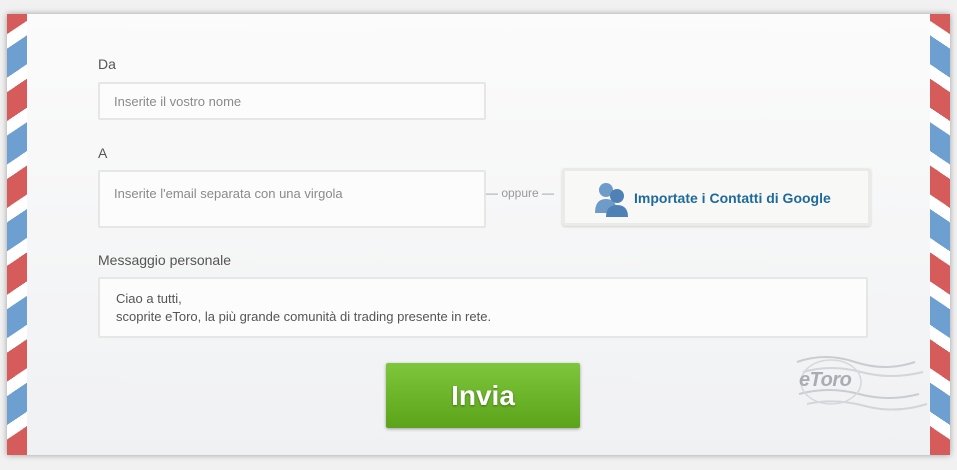 The width and height of the screenshot is (957, 470). I want to click on from-name-input: Inserite il vostro nome, so click(292, 101).